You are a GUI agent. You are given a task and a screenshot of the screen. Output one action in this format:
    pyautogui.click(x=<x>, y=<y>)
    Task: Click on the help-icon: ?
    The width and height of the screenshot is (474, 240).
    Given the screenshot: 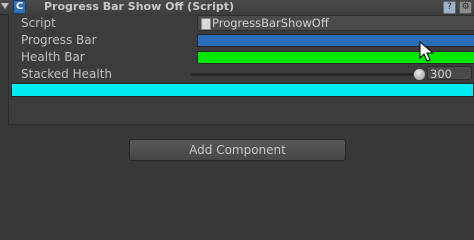 What is the action you would take?
    pyautogui.click(x=449, y=7)
    